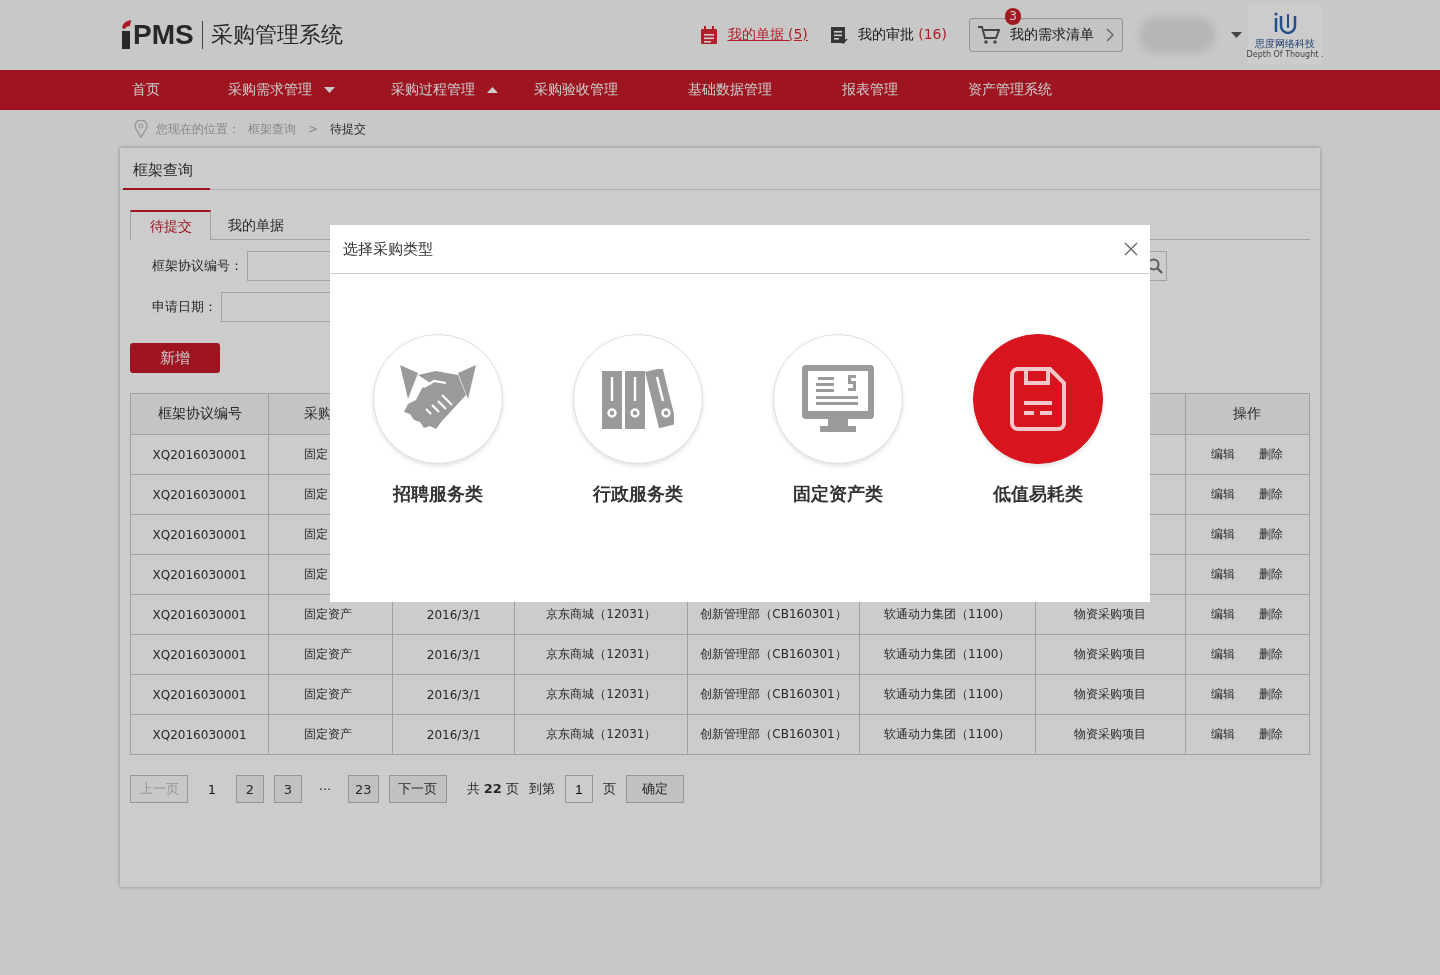 This screenshot has width=1440, height=975. What do you see at coordinates (541, 789) in the screenshot?
I see `goto-label: 到第` at bounding box center [541, 789].